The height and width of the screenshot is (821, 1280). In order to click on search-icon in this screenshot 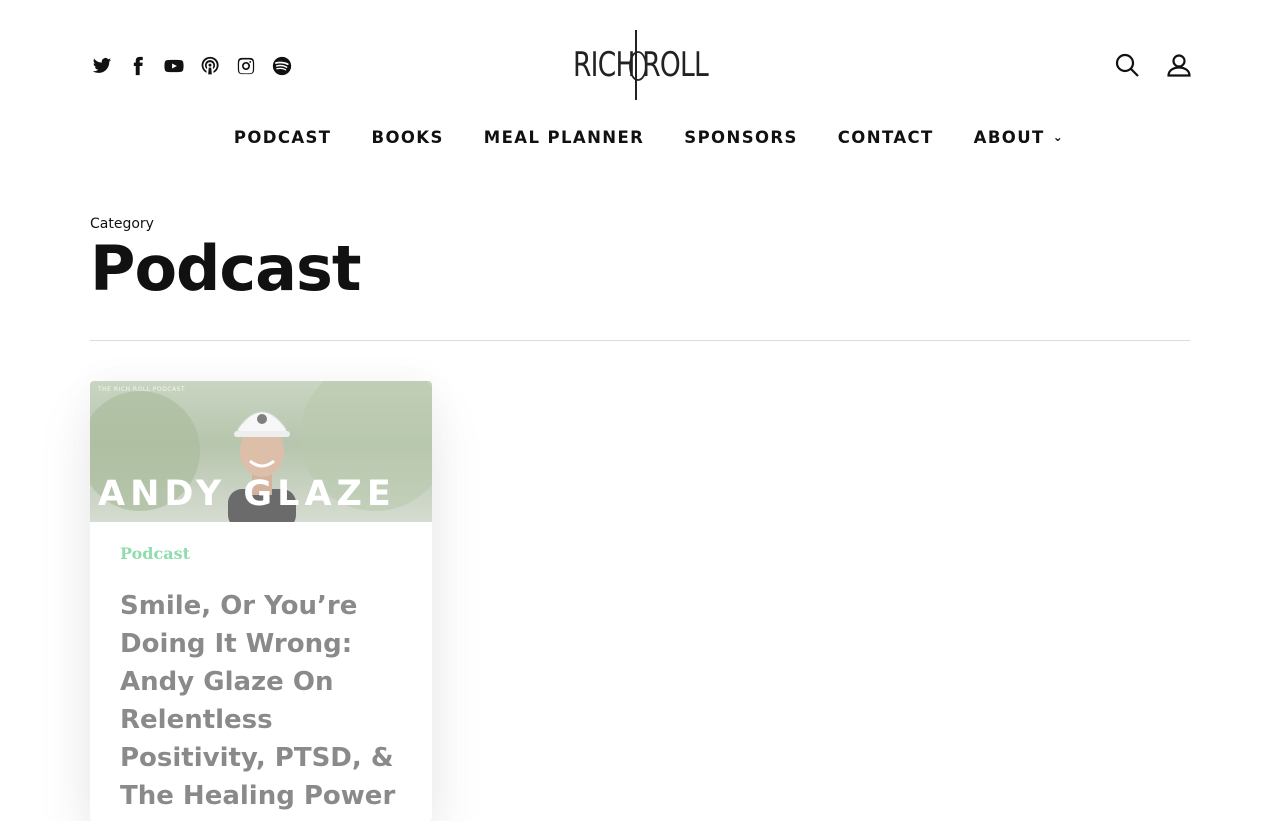, I will do `click(1127, 65)`.